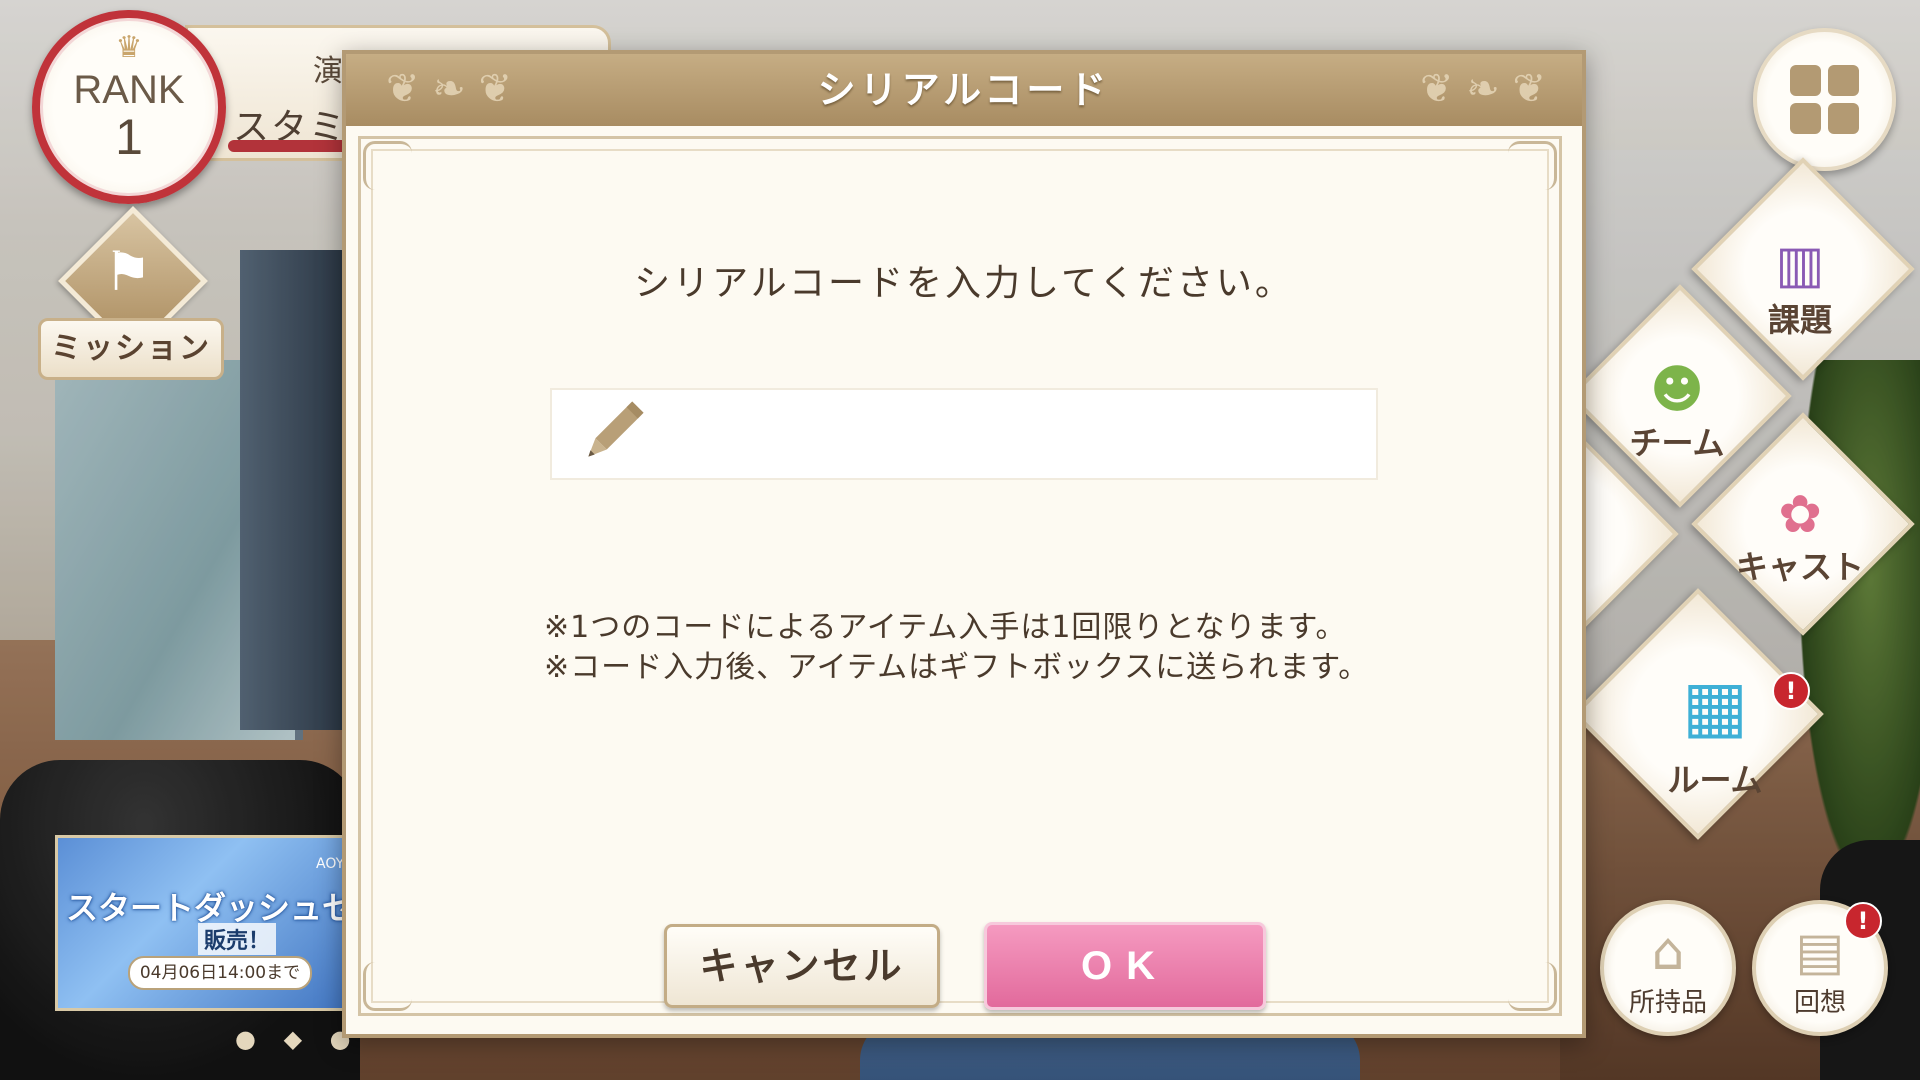  I want to click on memory-alert-badge: !, so click(1863, 921).